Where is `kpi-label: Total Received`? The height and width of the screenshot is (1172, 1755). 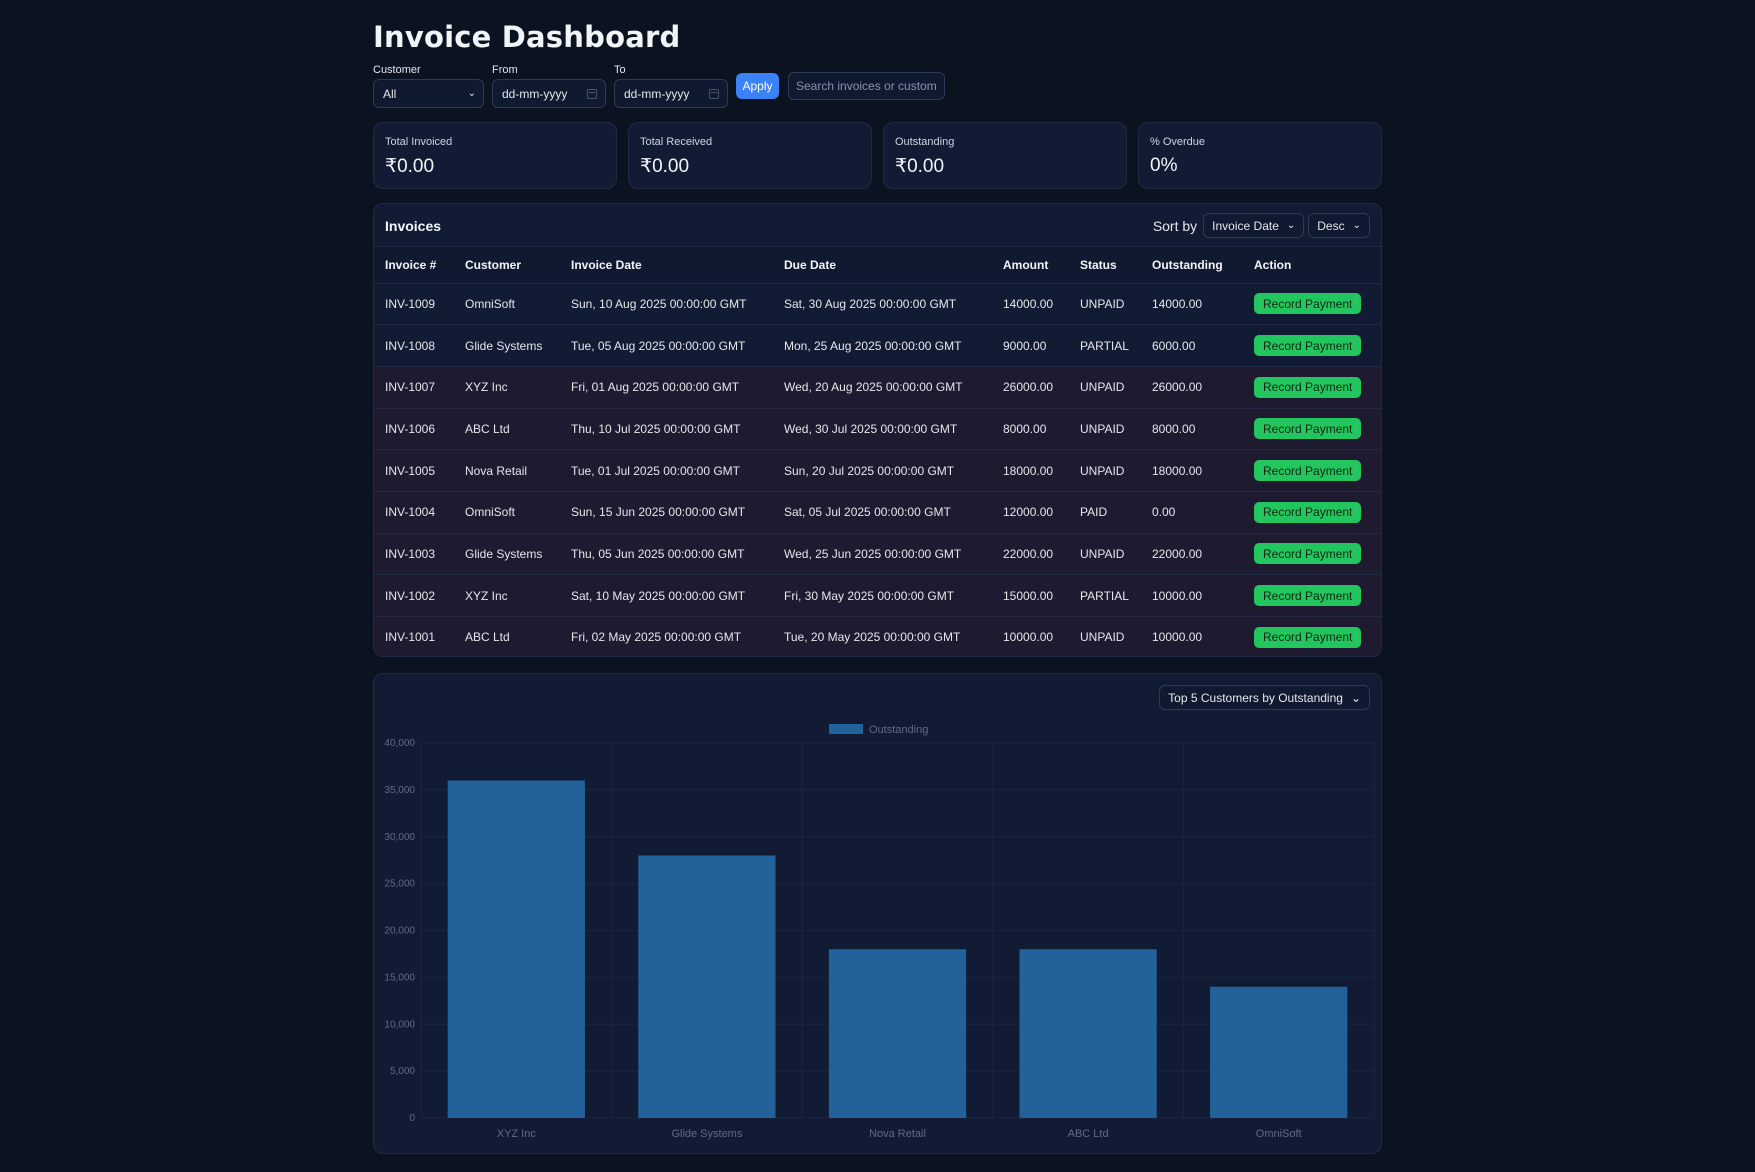
kpi-label: Total Received is located at coordinates (676, 142).